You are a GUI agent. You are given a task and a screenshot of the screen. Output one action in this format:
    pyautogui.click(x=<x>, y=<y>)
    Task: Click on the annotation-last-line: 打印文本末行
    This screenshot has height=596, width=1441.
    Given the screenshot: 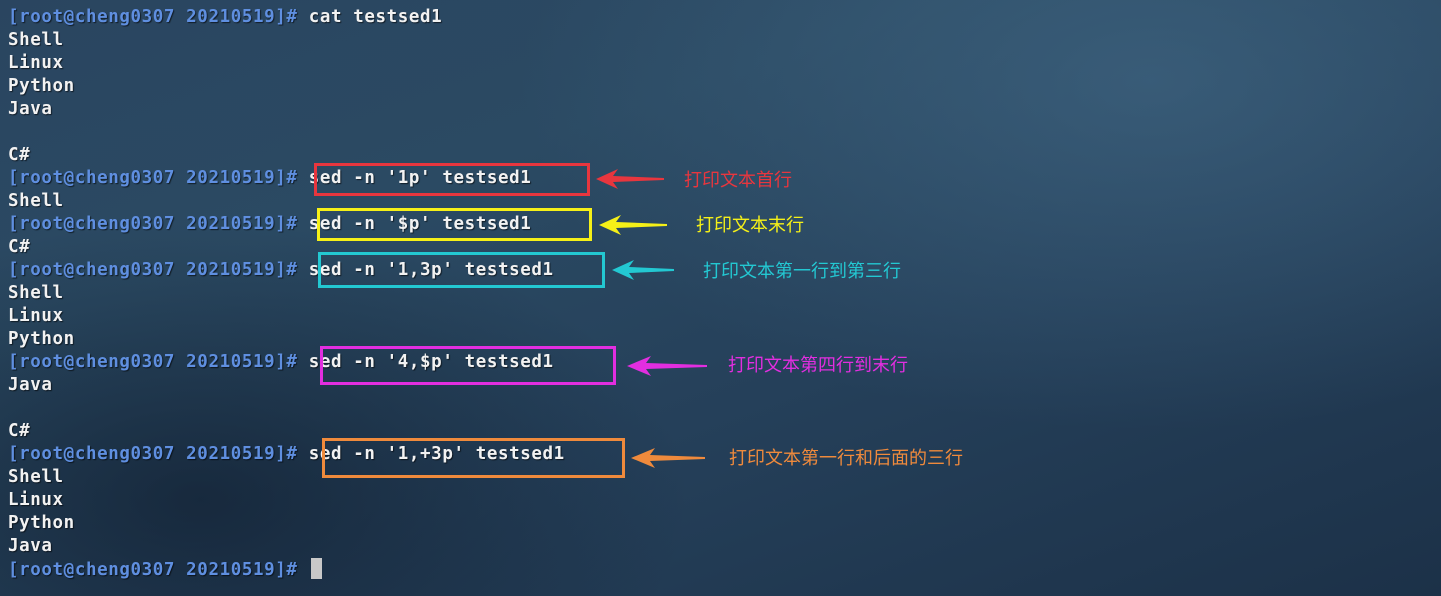 What is the action you would take?
    pyautogui.click(x=750, y=225)
    